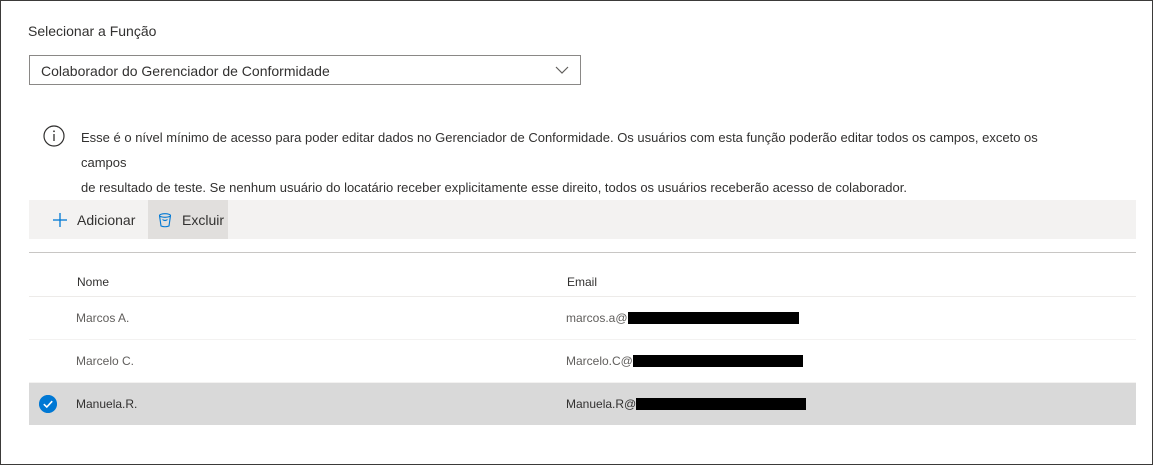 This screenshot has width=1153, height=465. Describe the element at coordinates (599, 361) in the screenshot. I see `user-email-prefix: Marcelo.C@` at that location.